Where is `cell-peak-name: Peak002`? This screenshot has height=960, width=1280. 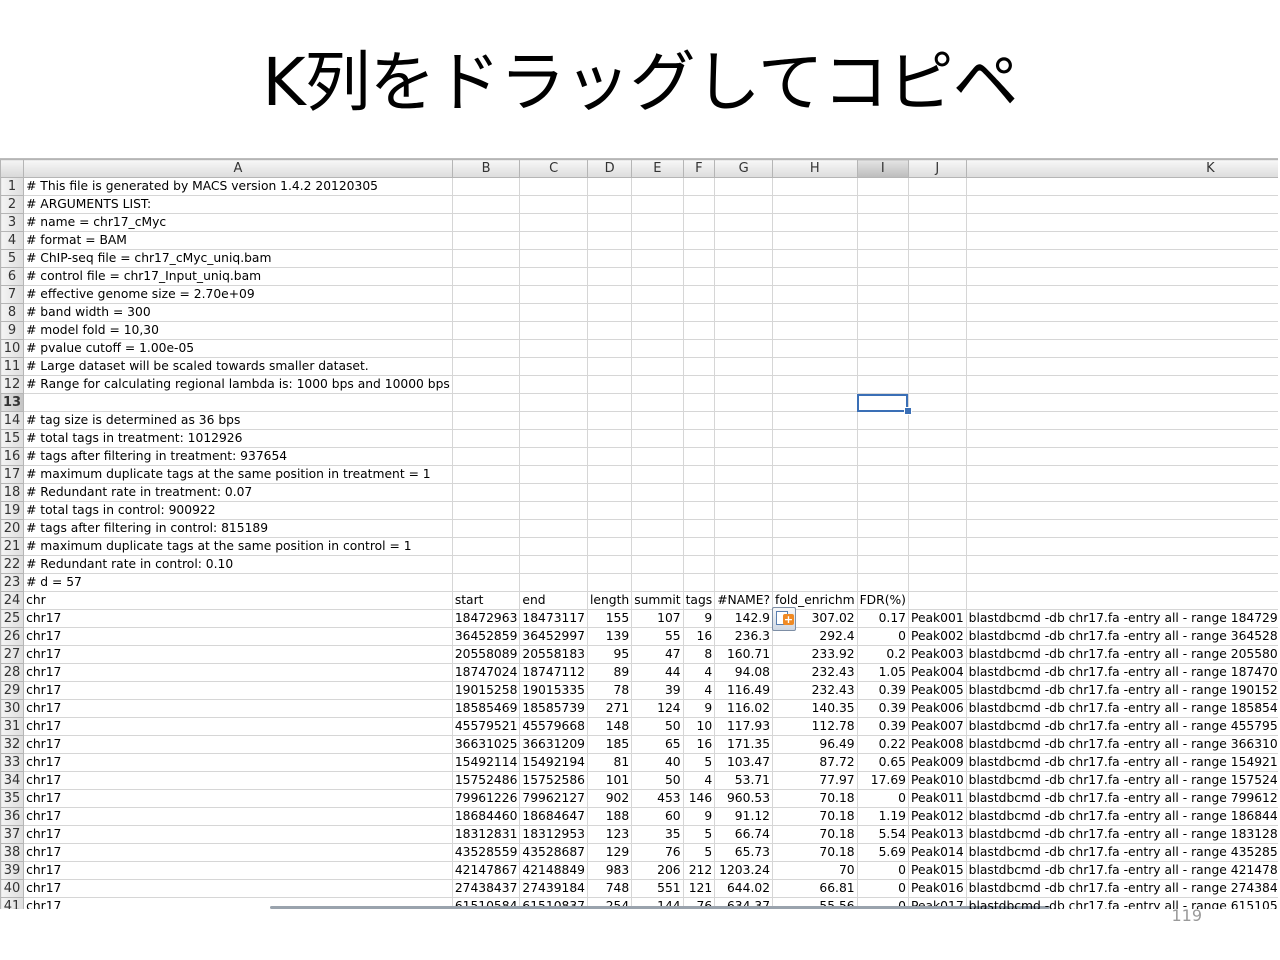 cell-peak-name: Peak002 is located at coordinates (937, 636).